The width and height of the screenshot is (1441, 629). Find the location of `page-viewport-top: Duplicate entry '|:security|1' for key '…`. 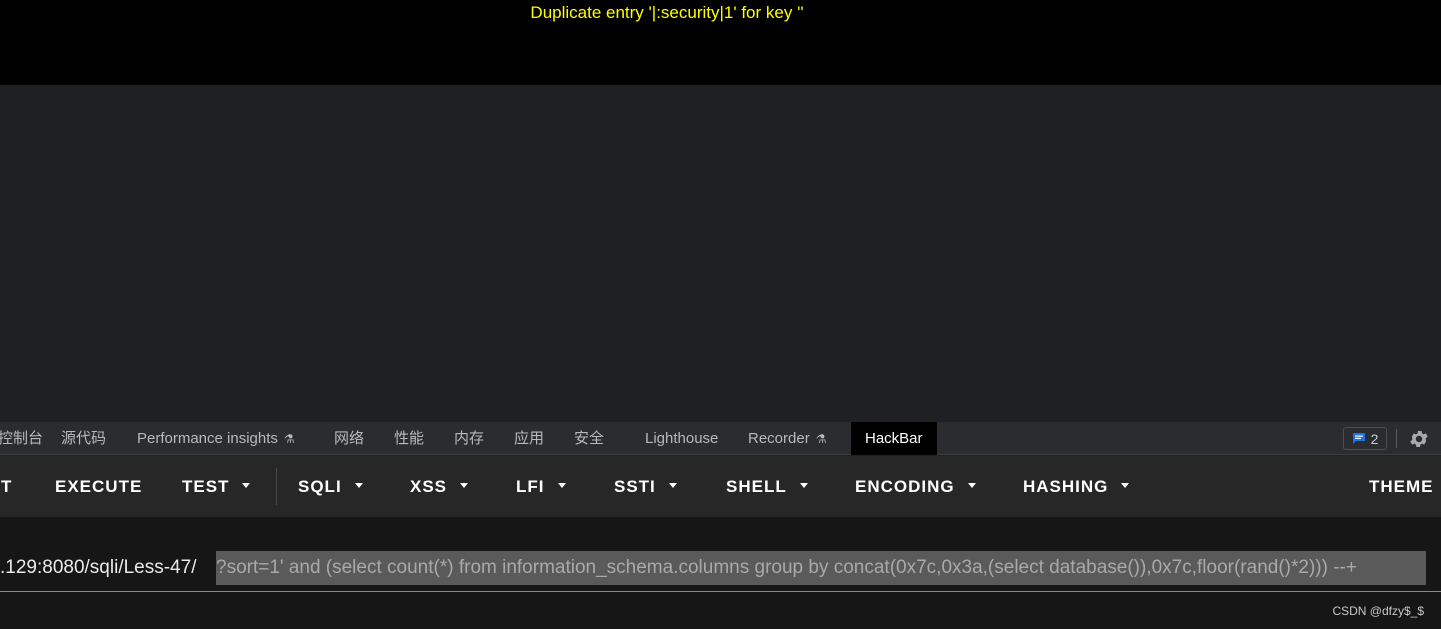

page-viewport-top: Duplicate entry '|:security|1' for key '… is located at coordinates (720, 42).